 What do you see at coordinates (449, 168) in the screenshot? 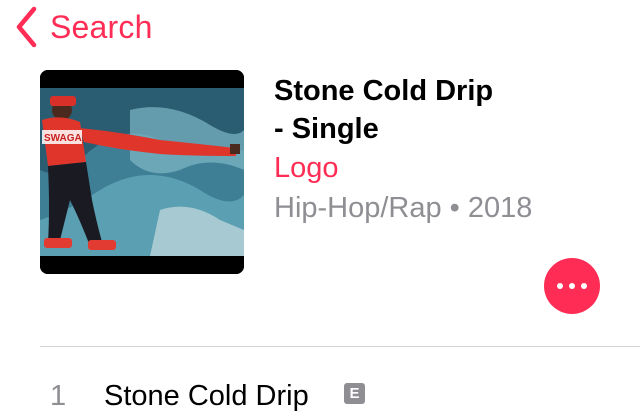
I see `artist-link: Logo` at bounding box center [449, 168].